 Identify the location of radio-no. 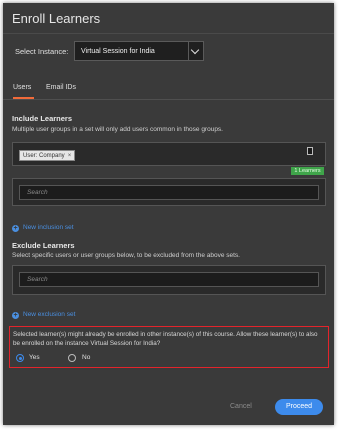
(72, 358).